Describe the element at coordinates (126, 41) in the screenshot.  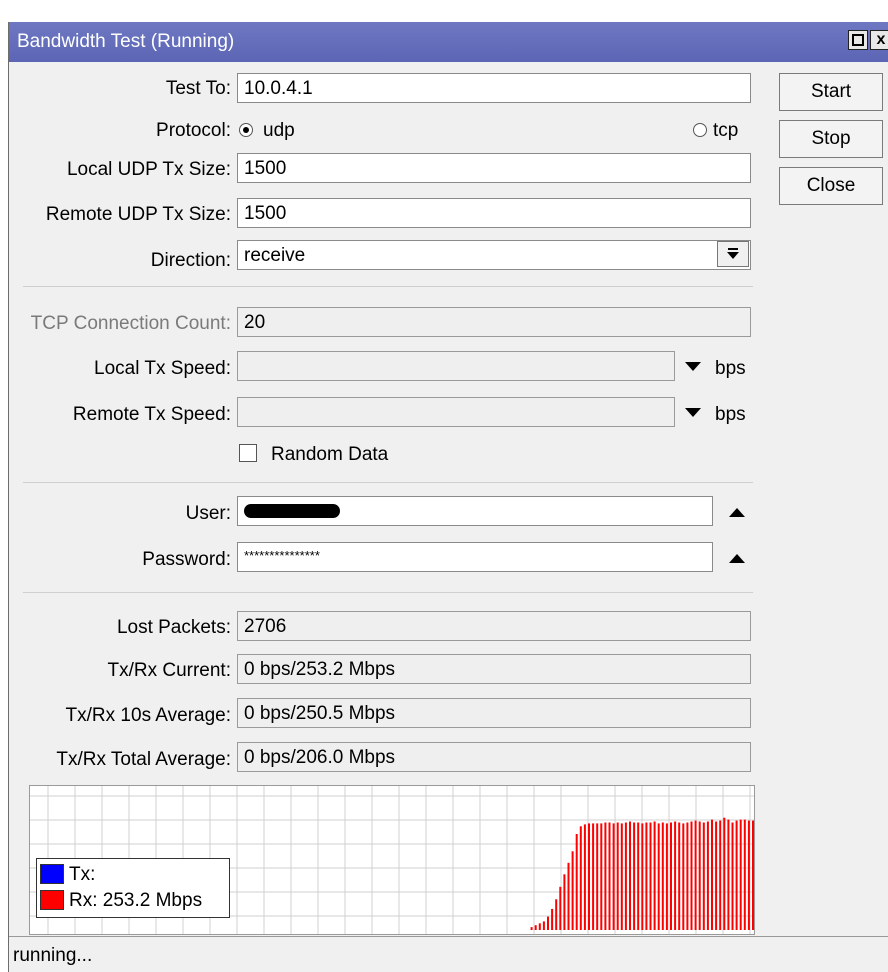
I see `window-title: Bandwidth Test (Running)` at that location.